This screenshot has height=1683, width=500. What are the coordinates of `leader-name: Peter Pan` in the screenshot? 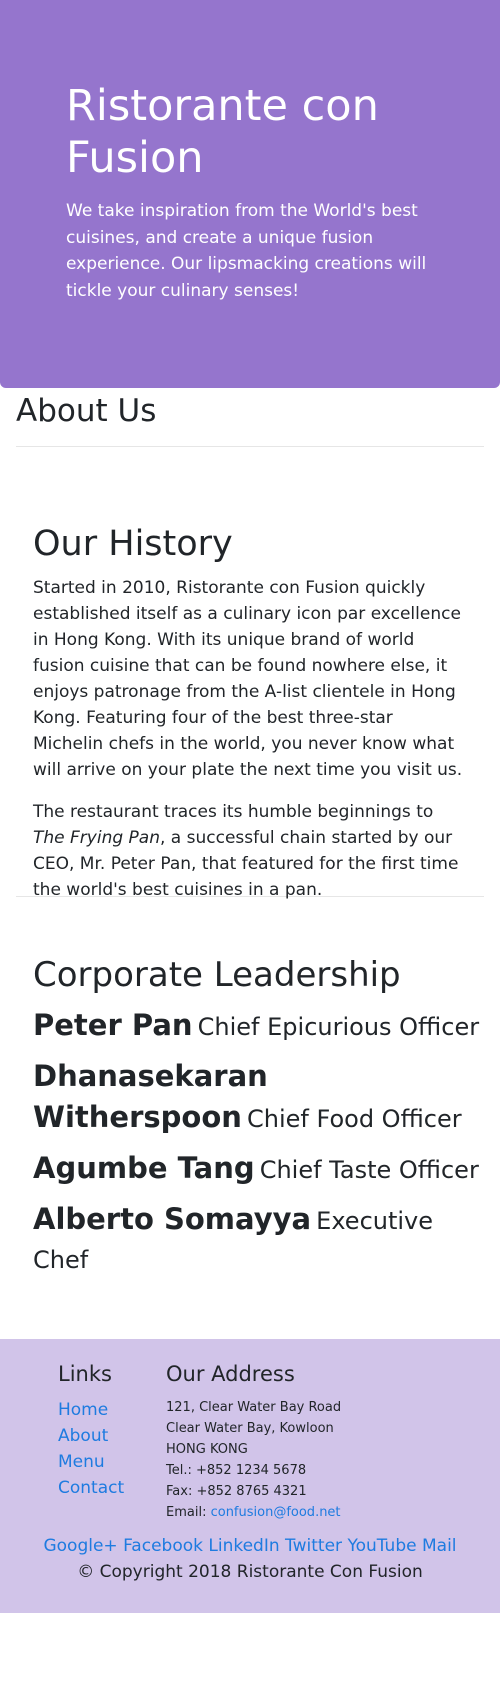 It's located at (113, 1025).